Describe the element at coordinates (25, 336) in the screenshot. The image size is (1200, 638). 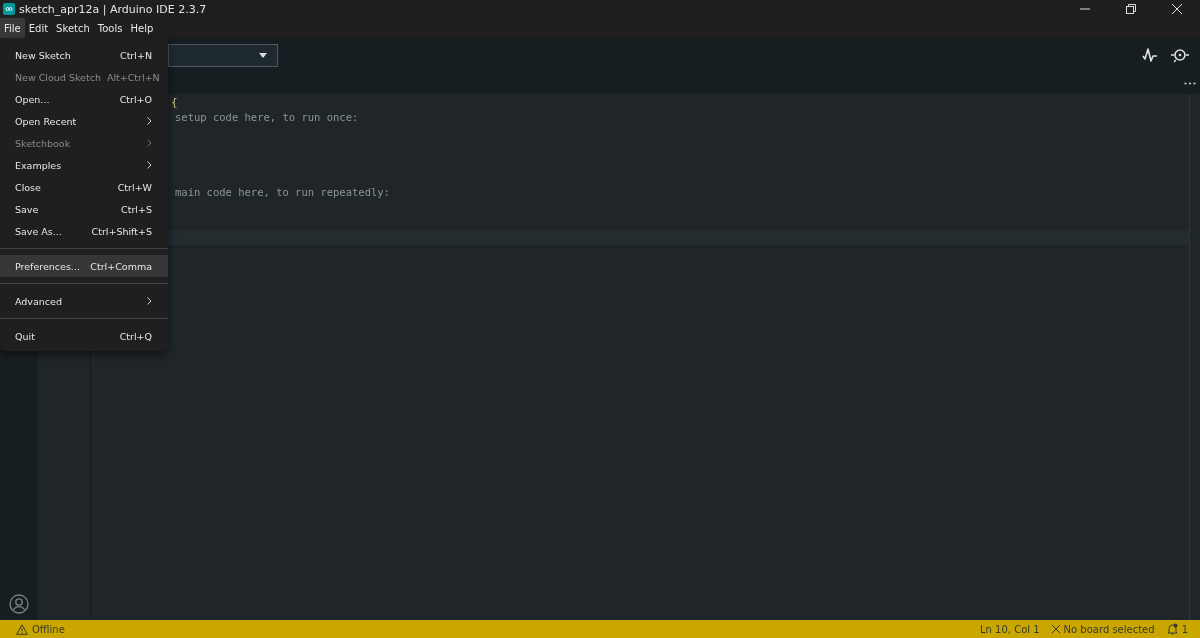
I see `menu-label: Quit` at that location.